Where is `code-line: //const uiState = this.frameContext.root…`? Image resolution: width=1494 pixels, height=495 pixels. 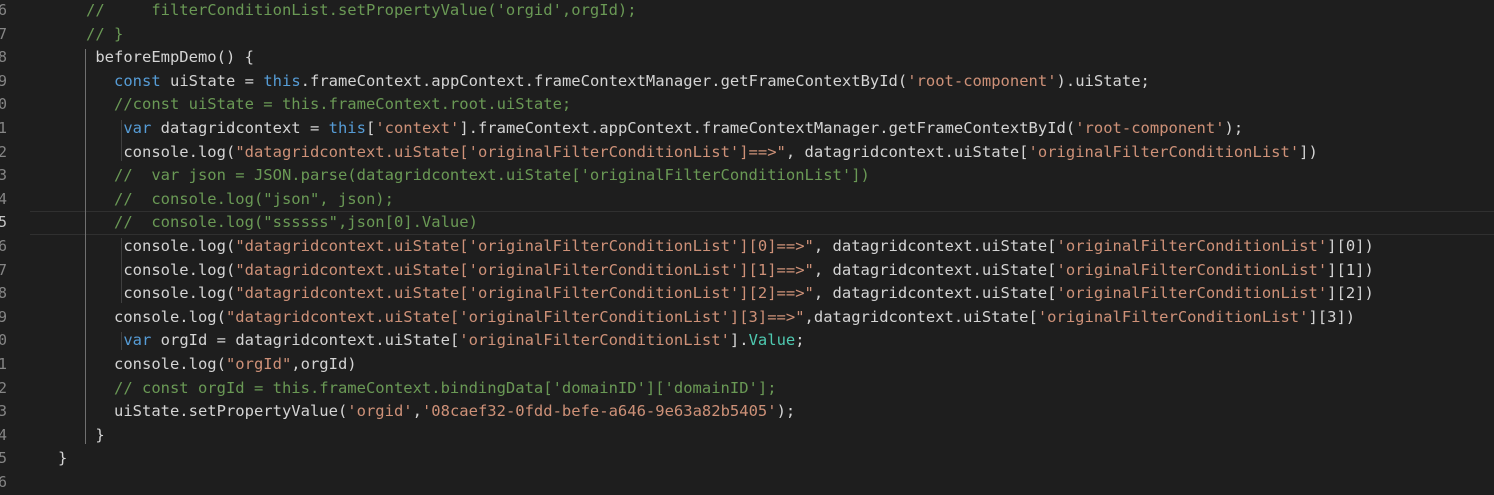 code-line: //const uiState = this.frameContext.root… is located at coordinates (762, 105).